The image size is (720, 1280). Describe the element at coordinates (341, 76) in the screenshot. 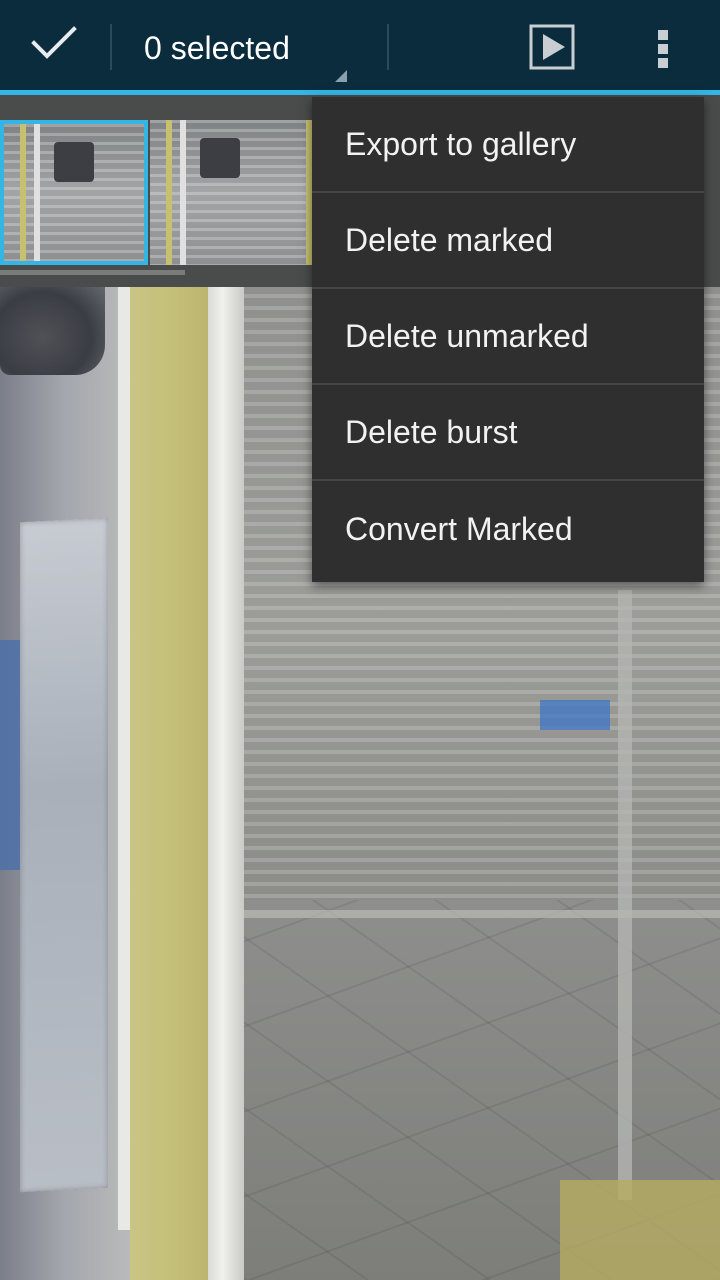

I see `spinner-indicator-icon` at that location.